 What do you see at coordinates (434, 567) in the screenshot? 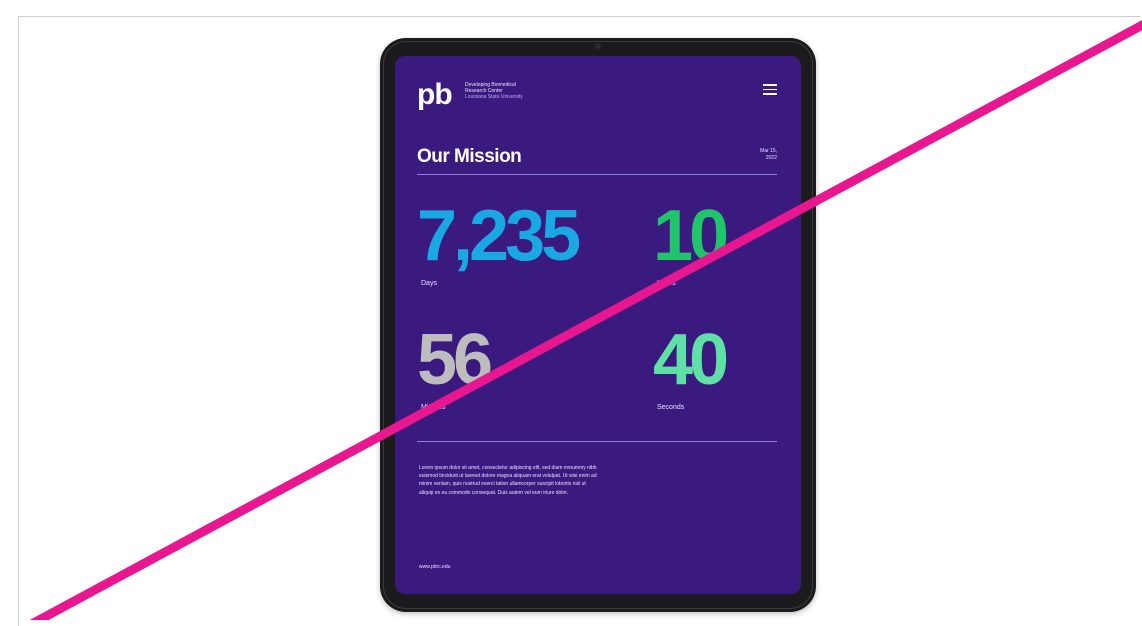
I see `footer-link: www.pbrc.edu` at bounding box center [434, 567].